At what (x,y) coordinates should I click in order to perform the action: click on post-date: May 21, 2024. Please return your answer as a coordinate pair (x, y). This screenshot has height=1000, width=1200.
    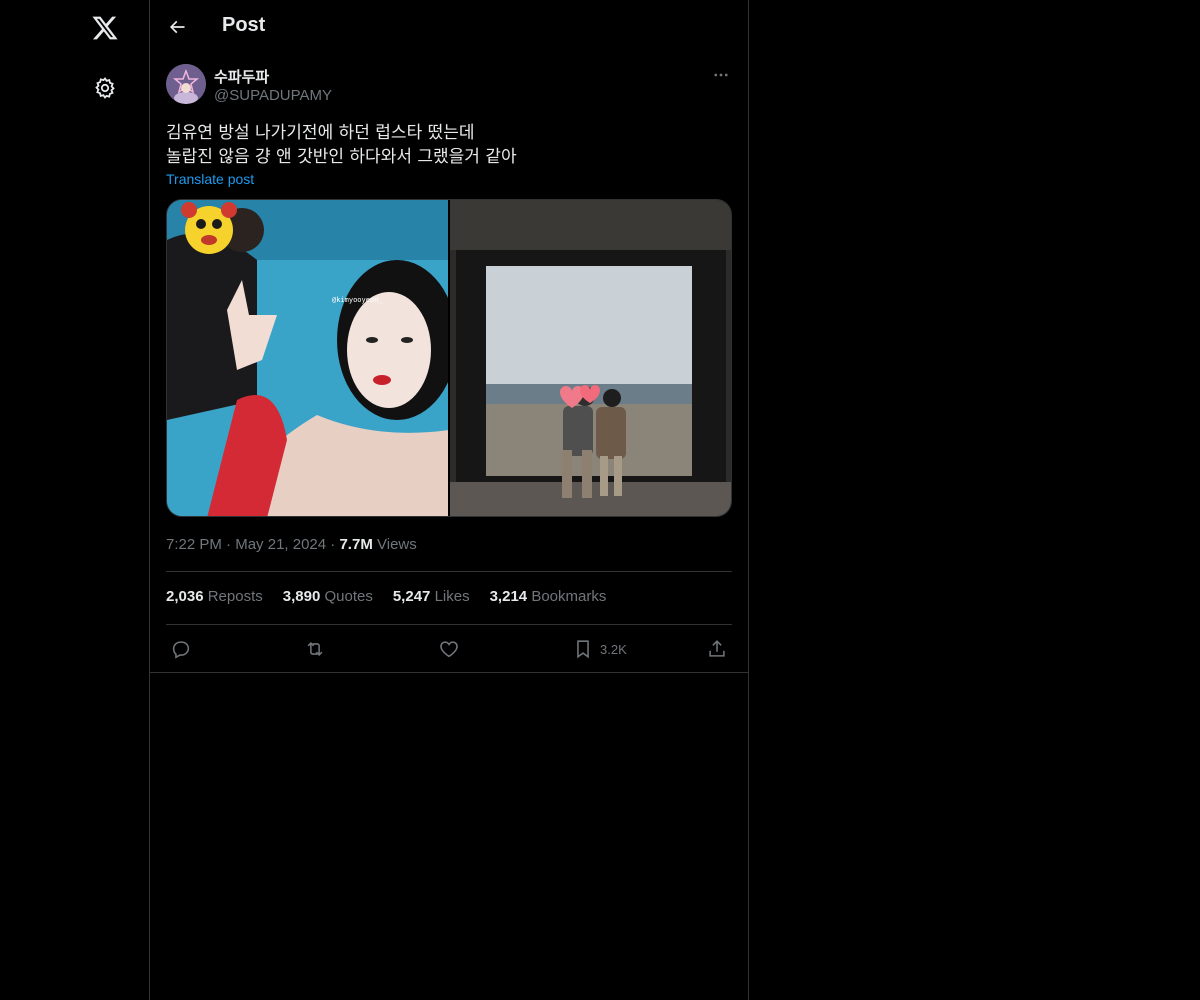
    Looking at the image, I should click on (280, 544).